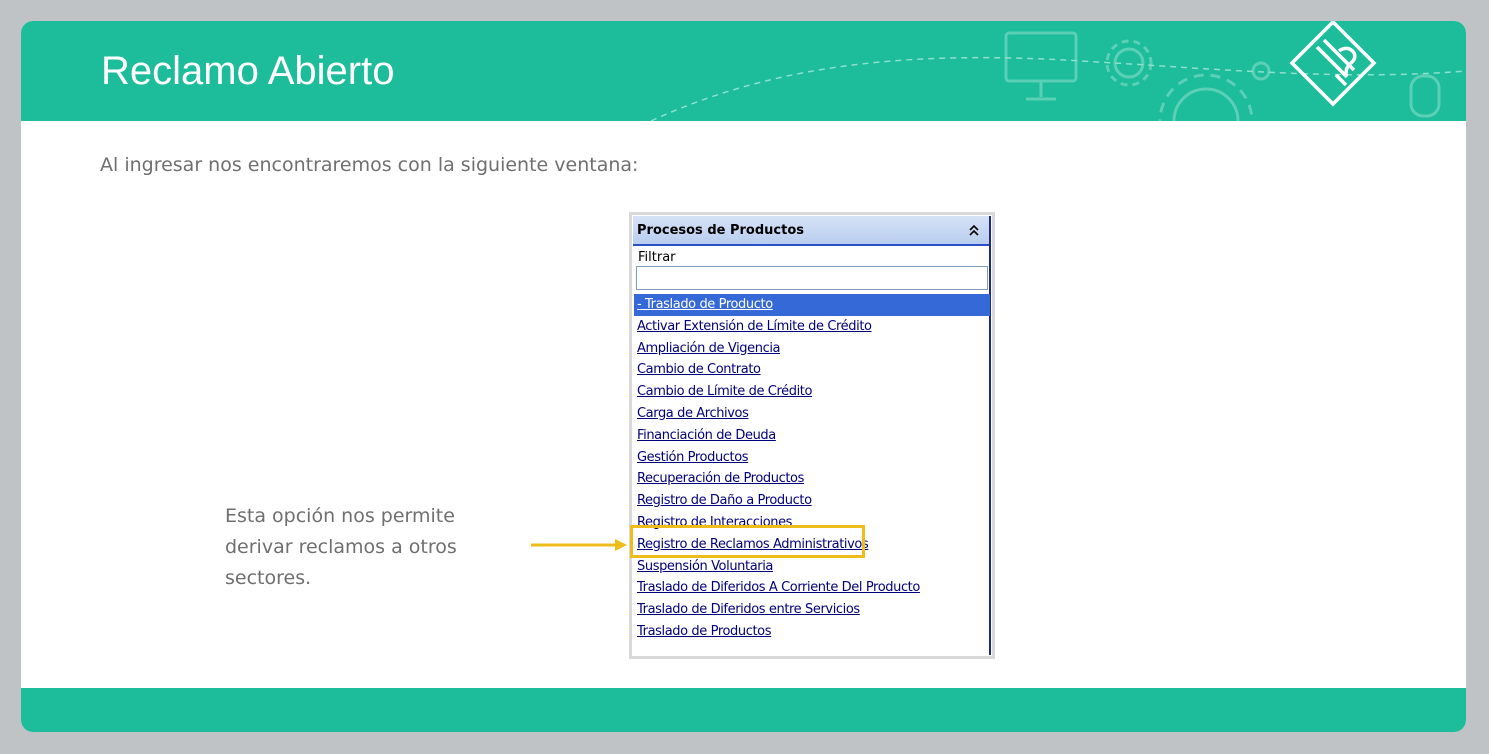 This screenshot has width=1489, height=754. Describe the element at coordinates (812, 327) in the screenshot. I see `list-item-activar-extension: Activar Extensión de Límite de Crédito` at that location.